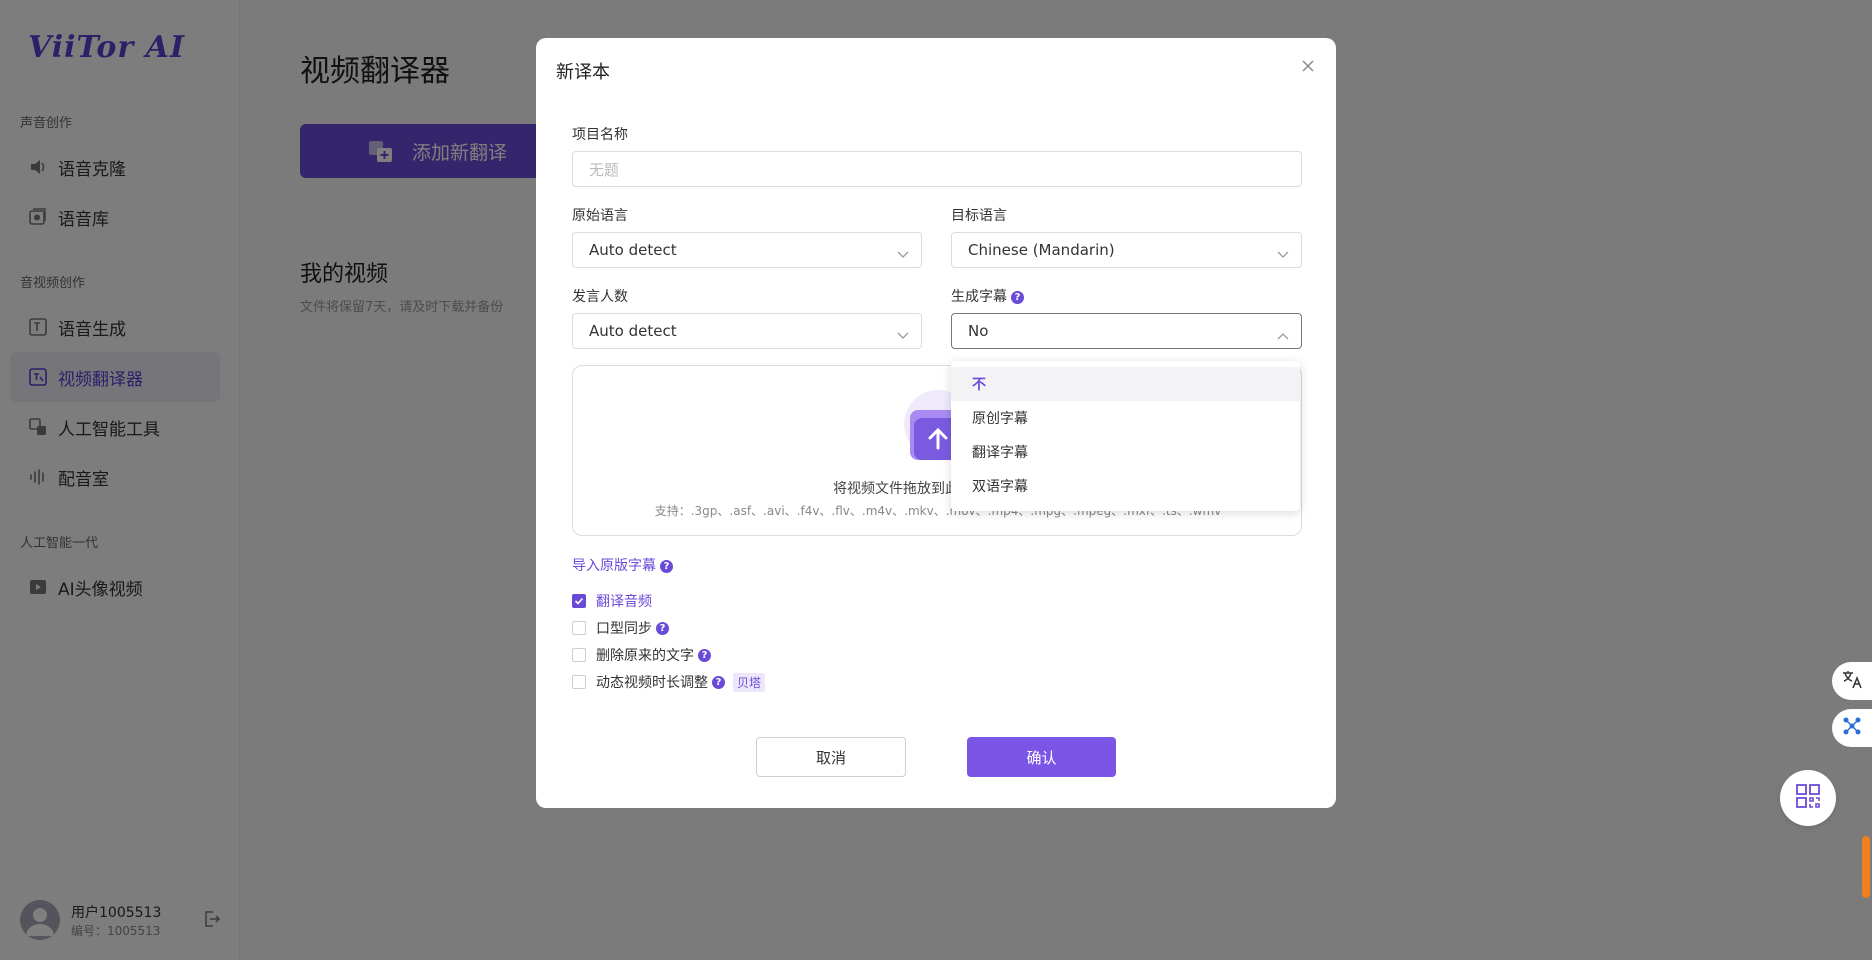 Image resolution: width=1872 pixels, height=960 pixels. I want to click on option-label: 翻译音频, so click(624, 602).